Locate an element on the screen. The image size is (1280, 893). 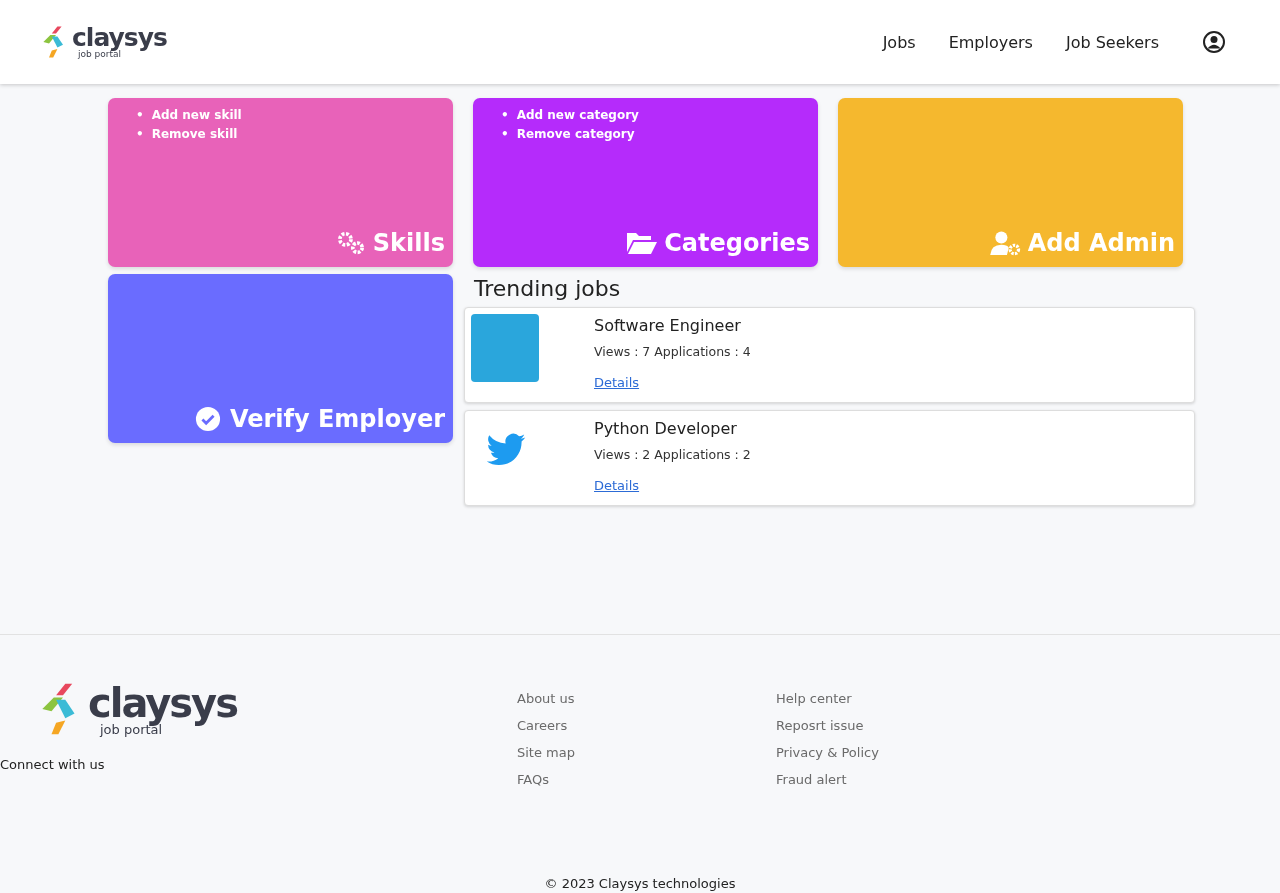
footer-link: Help center is located at coordinates (827, 698).